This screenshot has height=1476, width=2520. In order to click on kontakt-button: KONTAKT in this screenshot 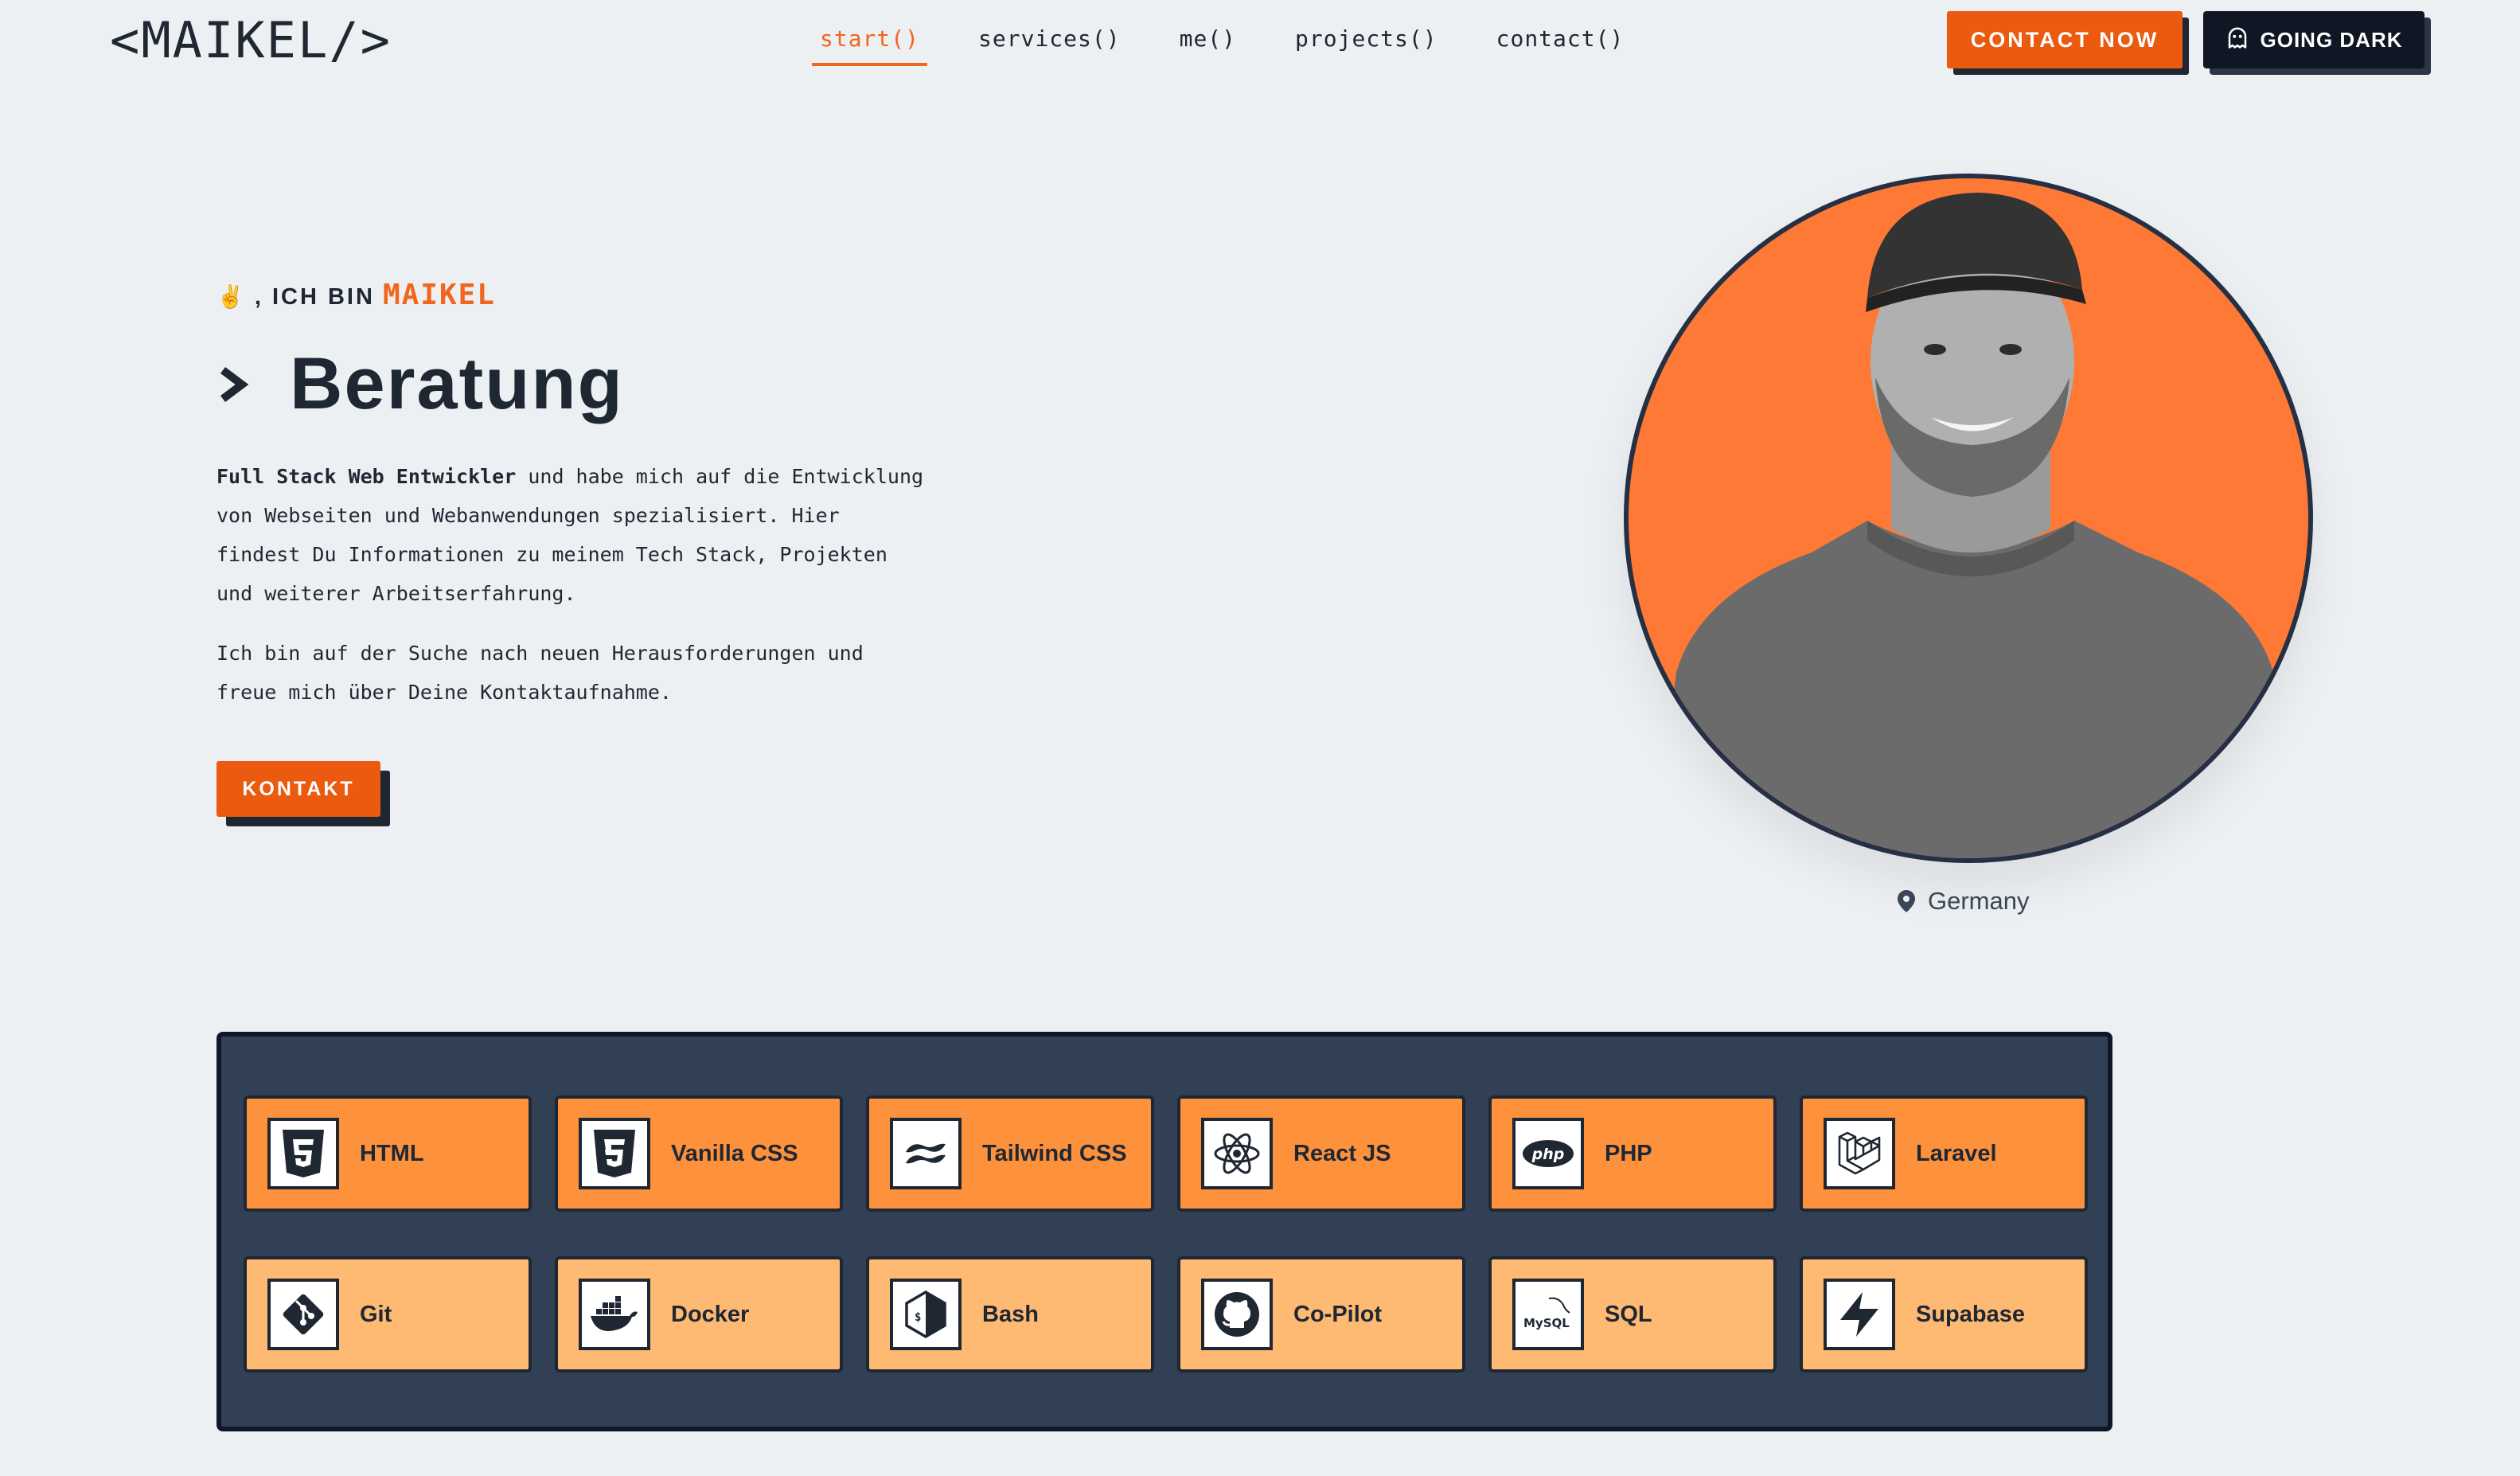, I will do `click(298, 789)`.